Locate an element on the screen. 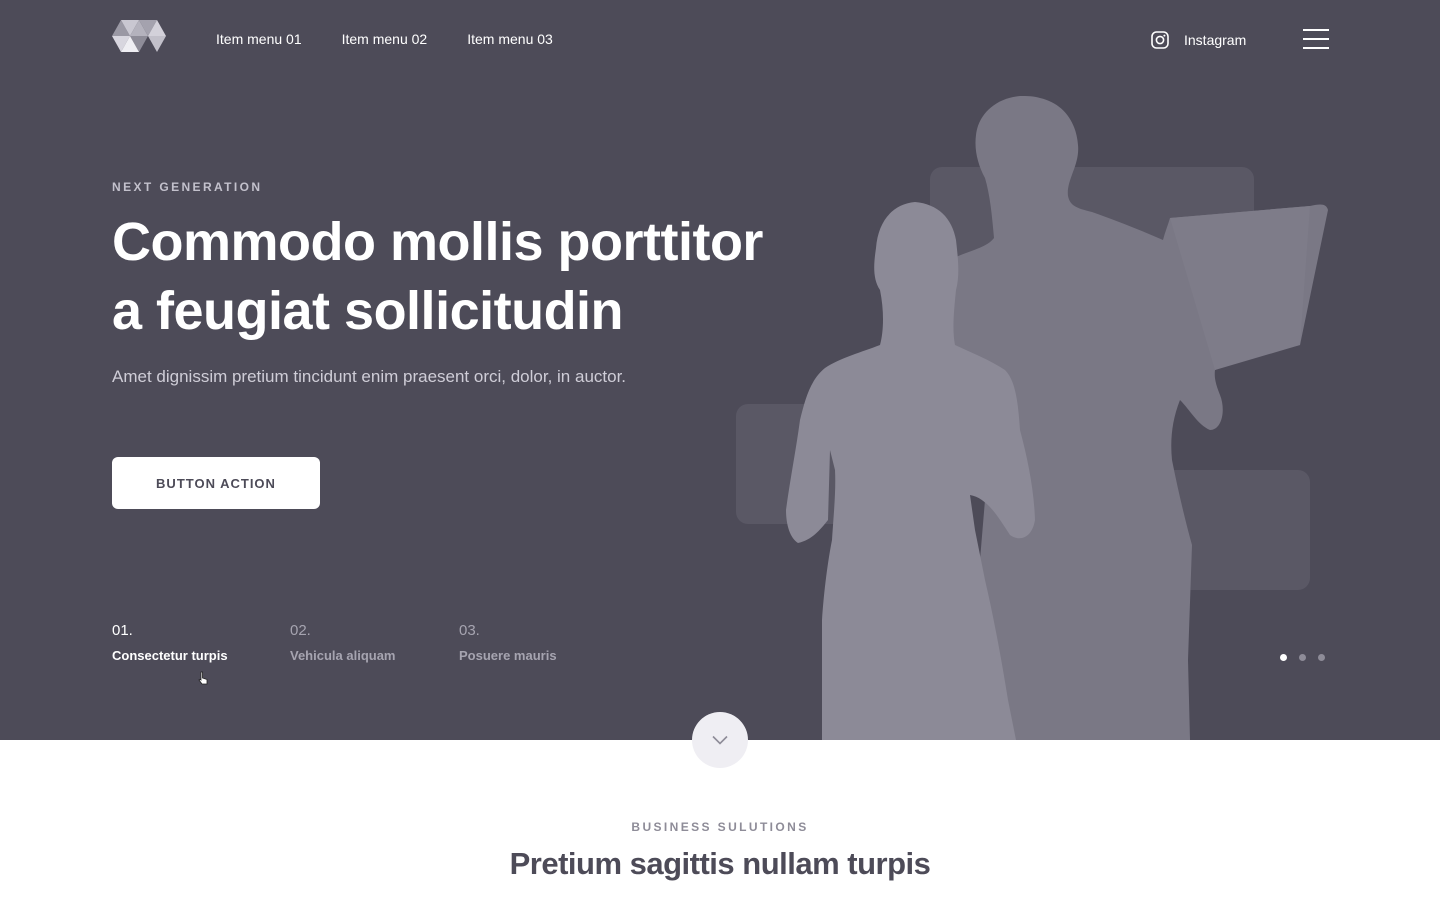  section-eyebrow: BUSINESS SULUTIONS is located at coordinates (720, 827).